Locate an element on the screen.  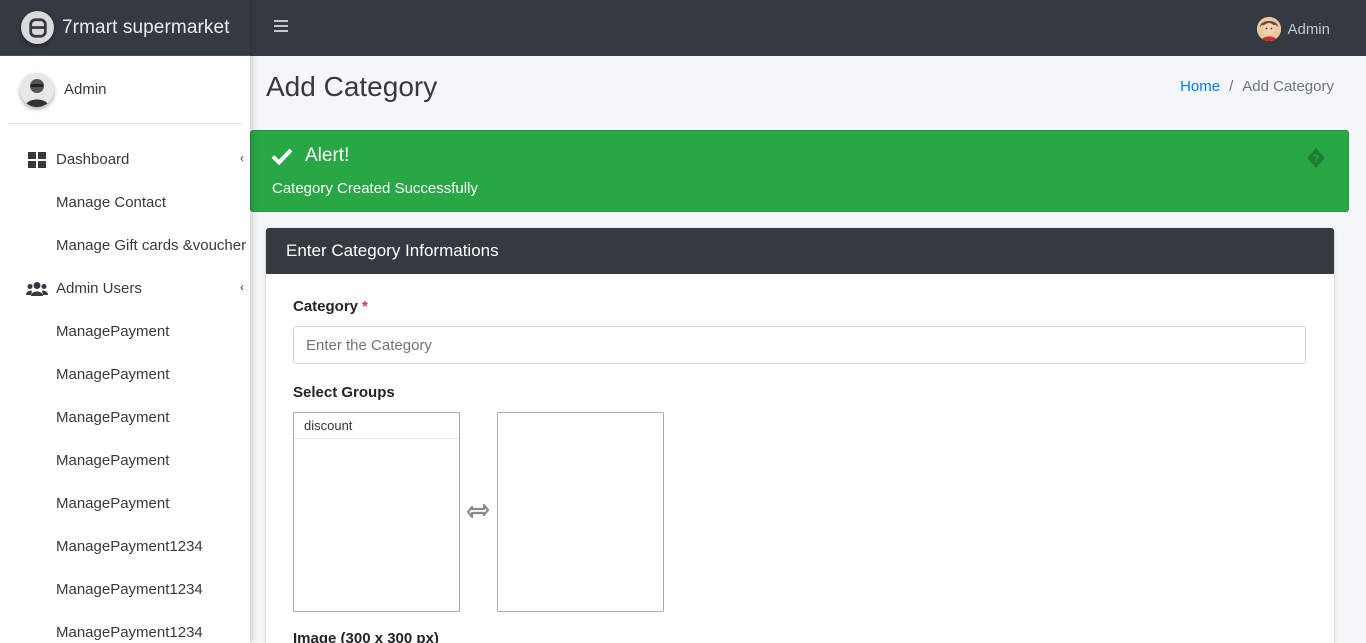
image-label: Image (300 x 300 px) is located at coordinates (366, 636).